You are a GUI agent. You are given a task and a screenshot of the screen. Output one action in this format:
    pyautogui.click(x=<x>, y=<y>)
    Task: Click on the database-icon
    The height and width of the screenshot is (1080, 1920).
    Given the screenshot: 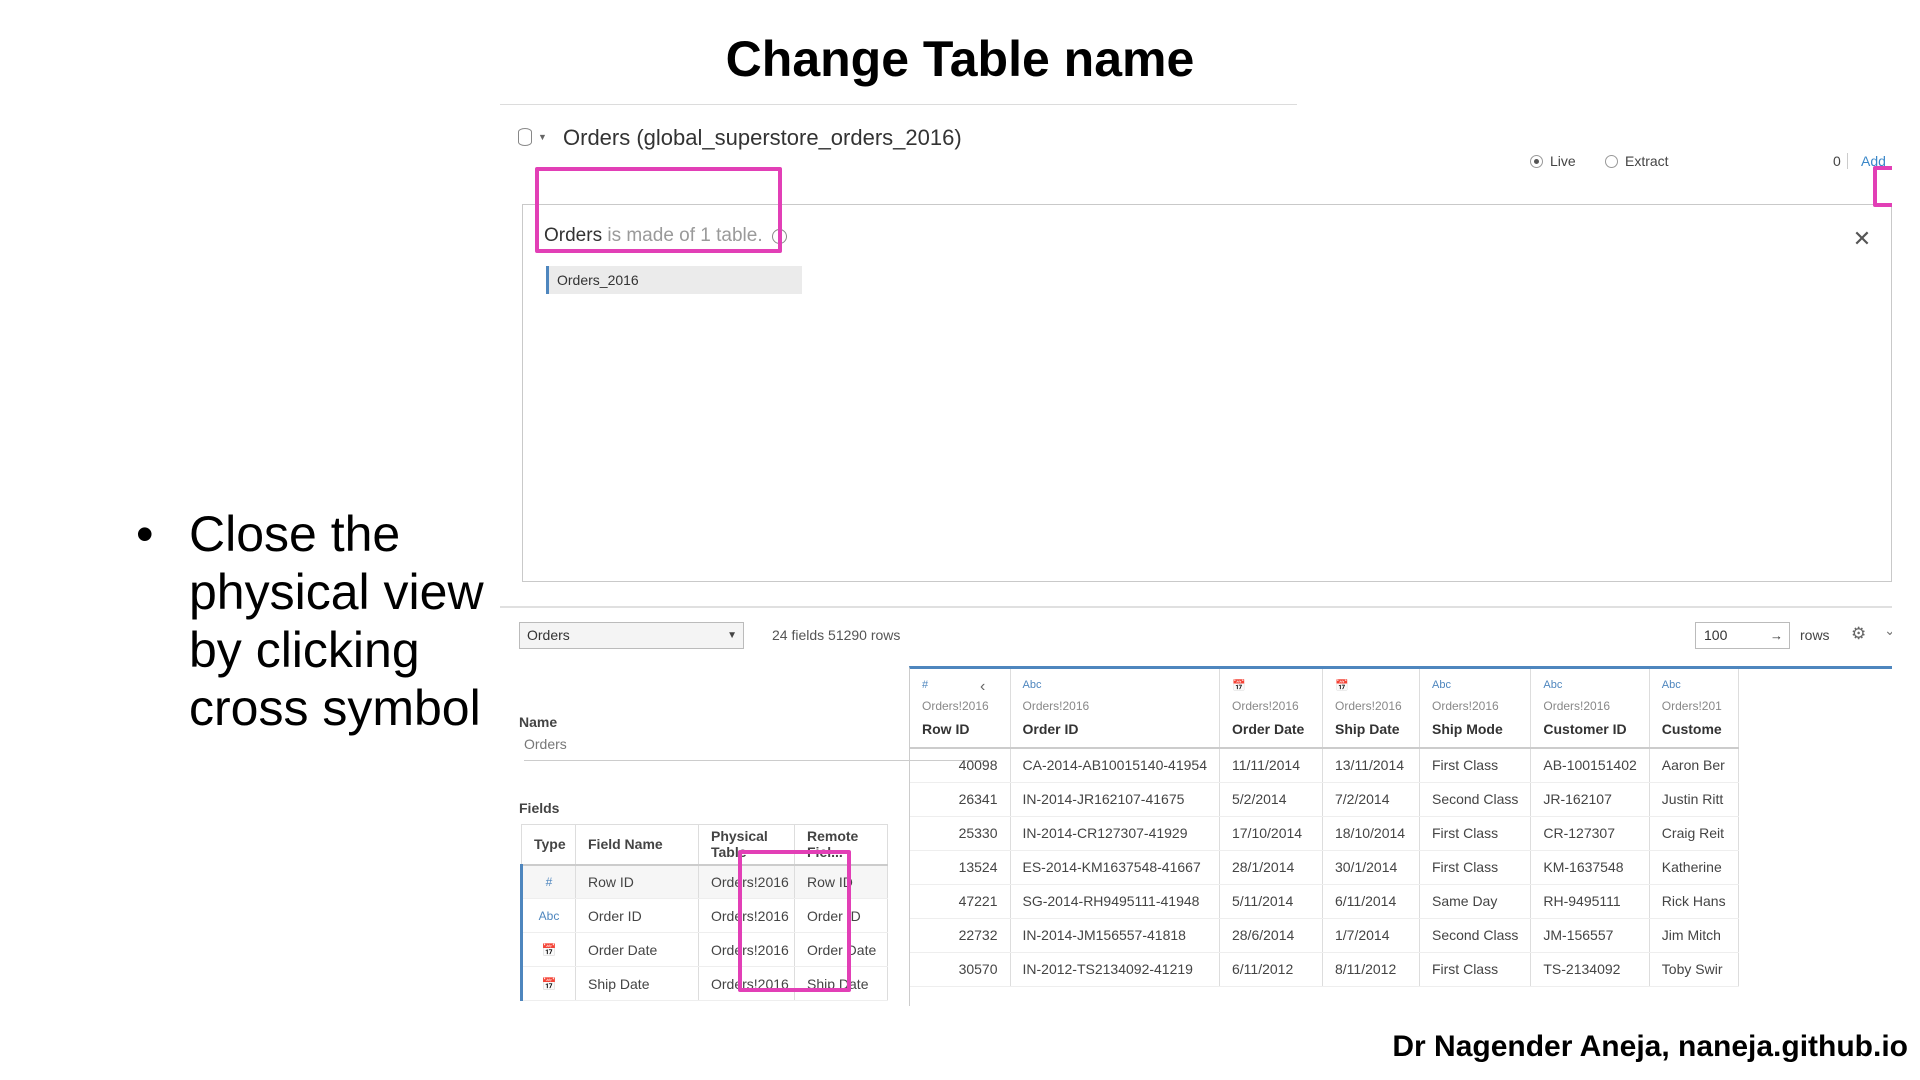 What is the action you would take?
    pyautogui.click(x=525, y=137)
    